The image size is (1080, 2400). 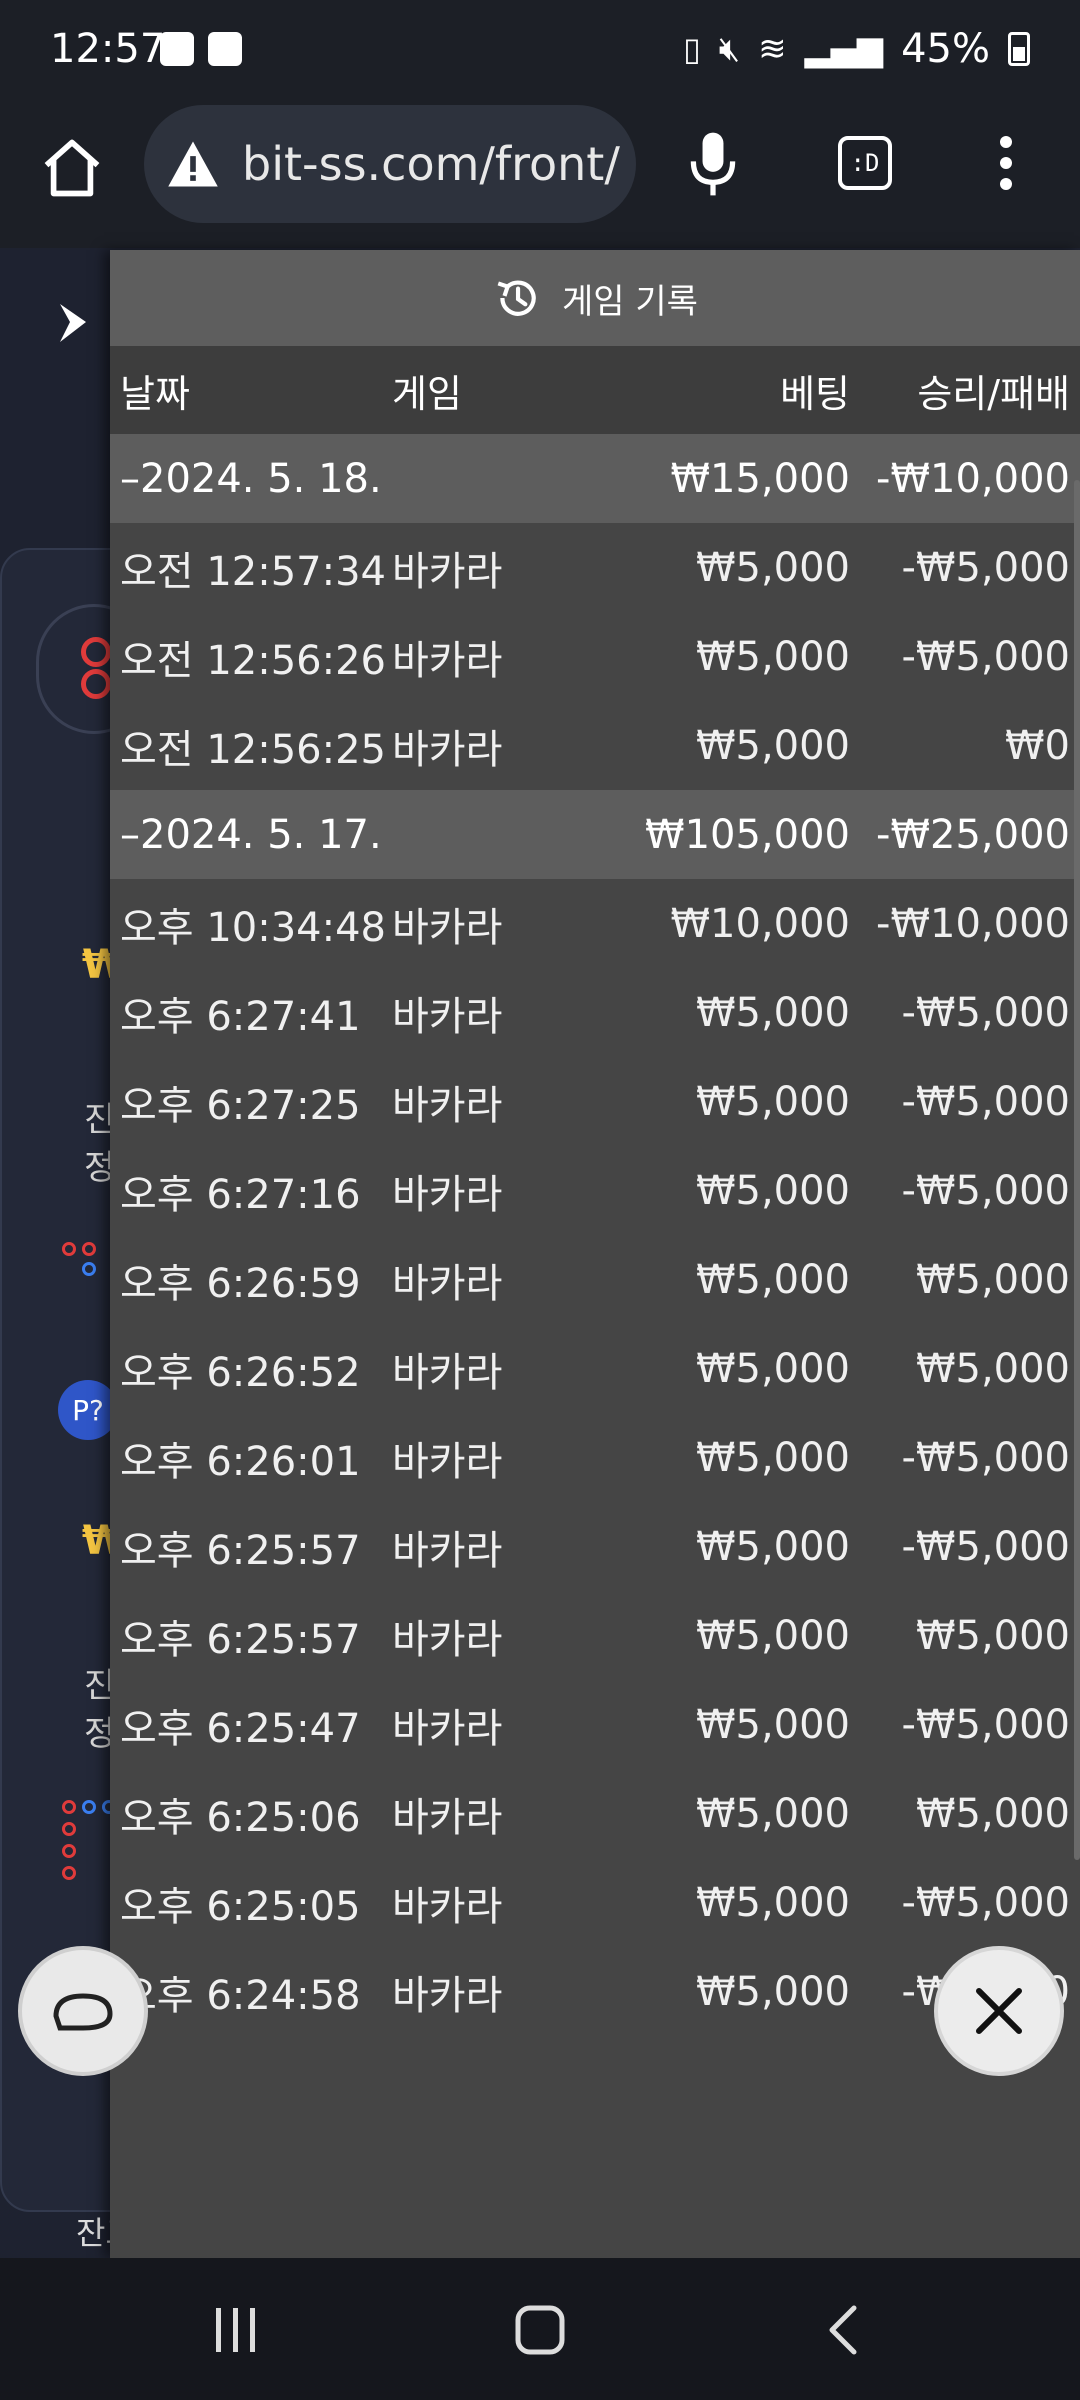 What do you see at coordinates (108, 49) in the screenshot?
I see `status-time: 12:57` at bounding box center [108, 49].